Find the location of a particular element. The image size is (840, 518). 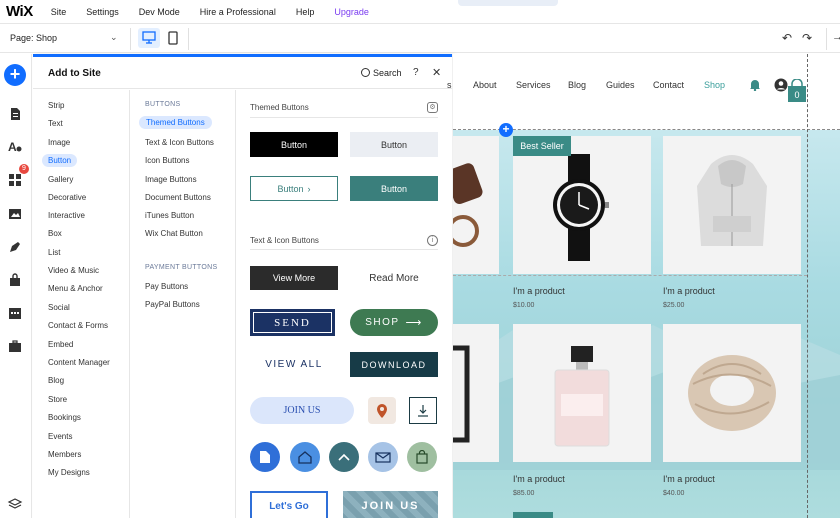

join-us-pill-button: JOIN US is located at coordinates (302, 410).